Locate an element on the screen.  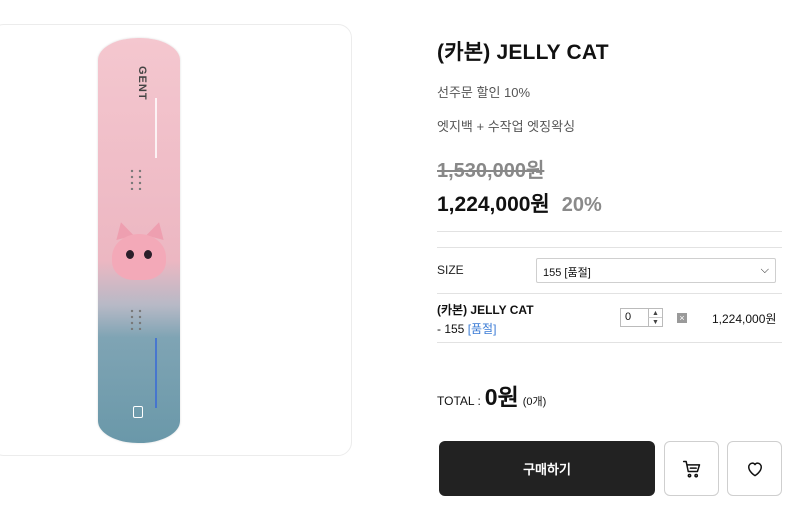
total-row: TOTAL : 0원 (0개) is located at coordinates (491, 395).